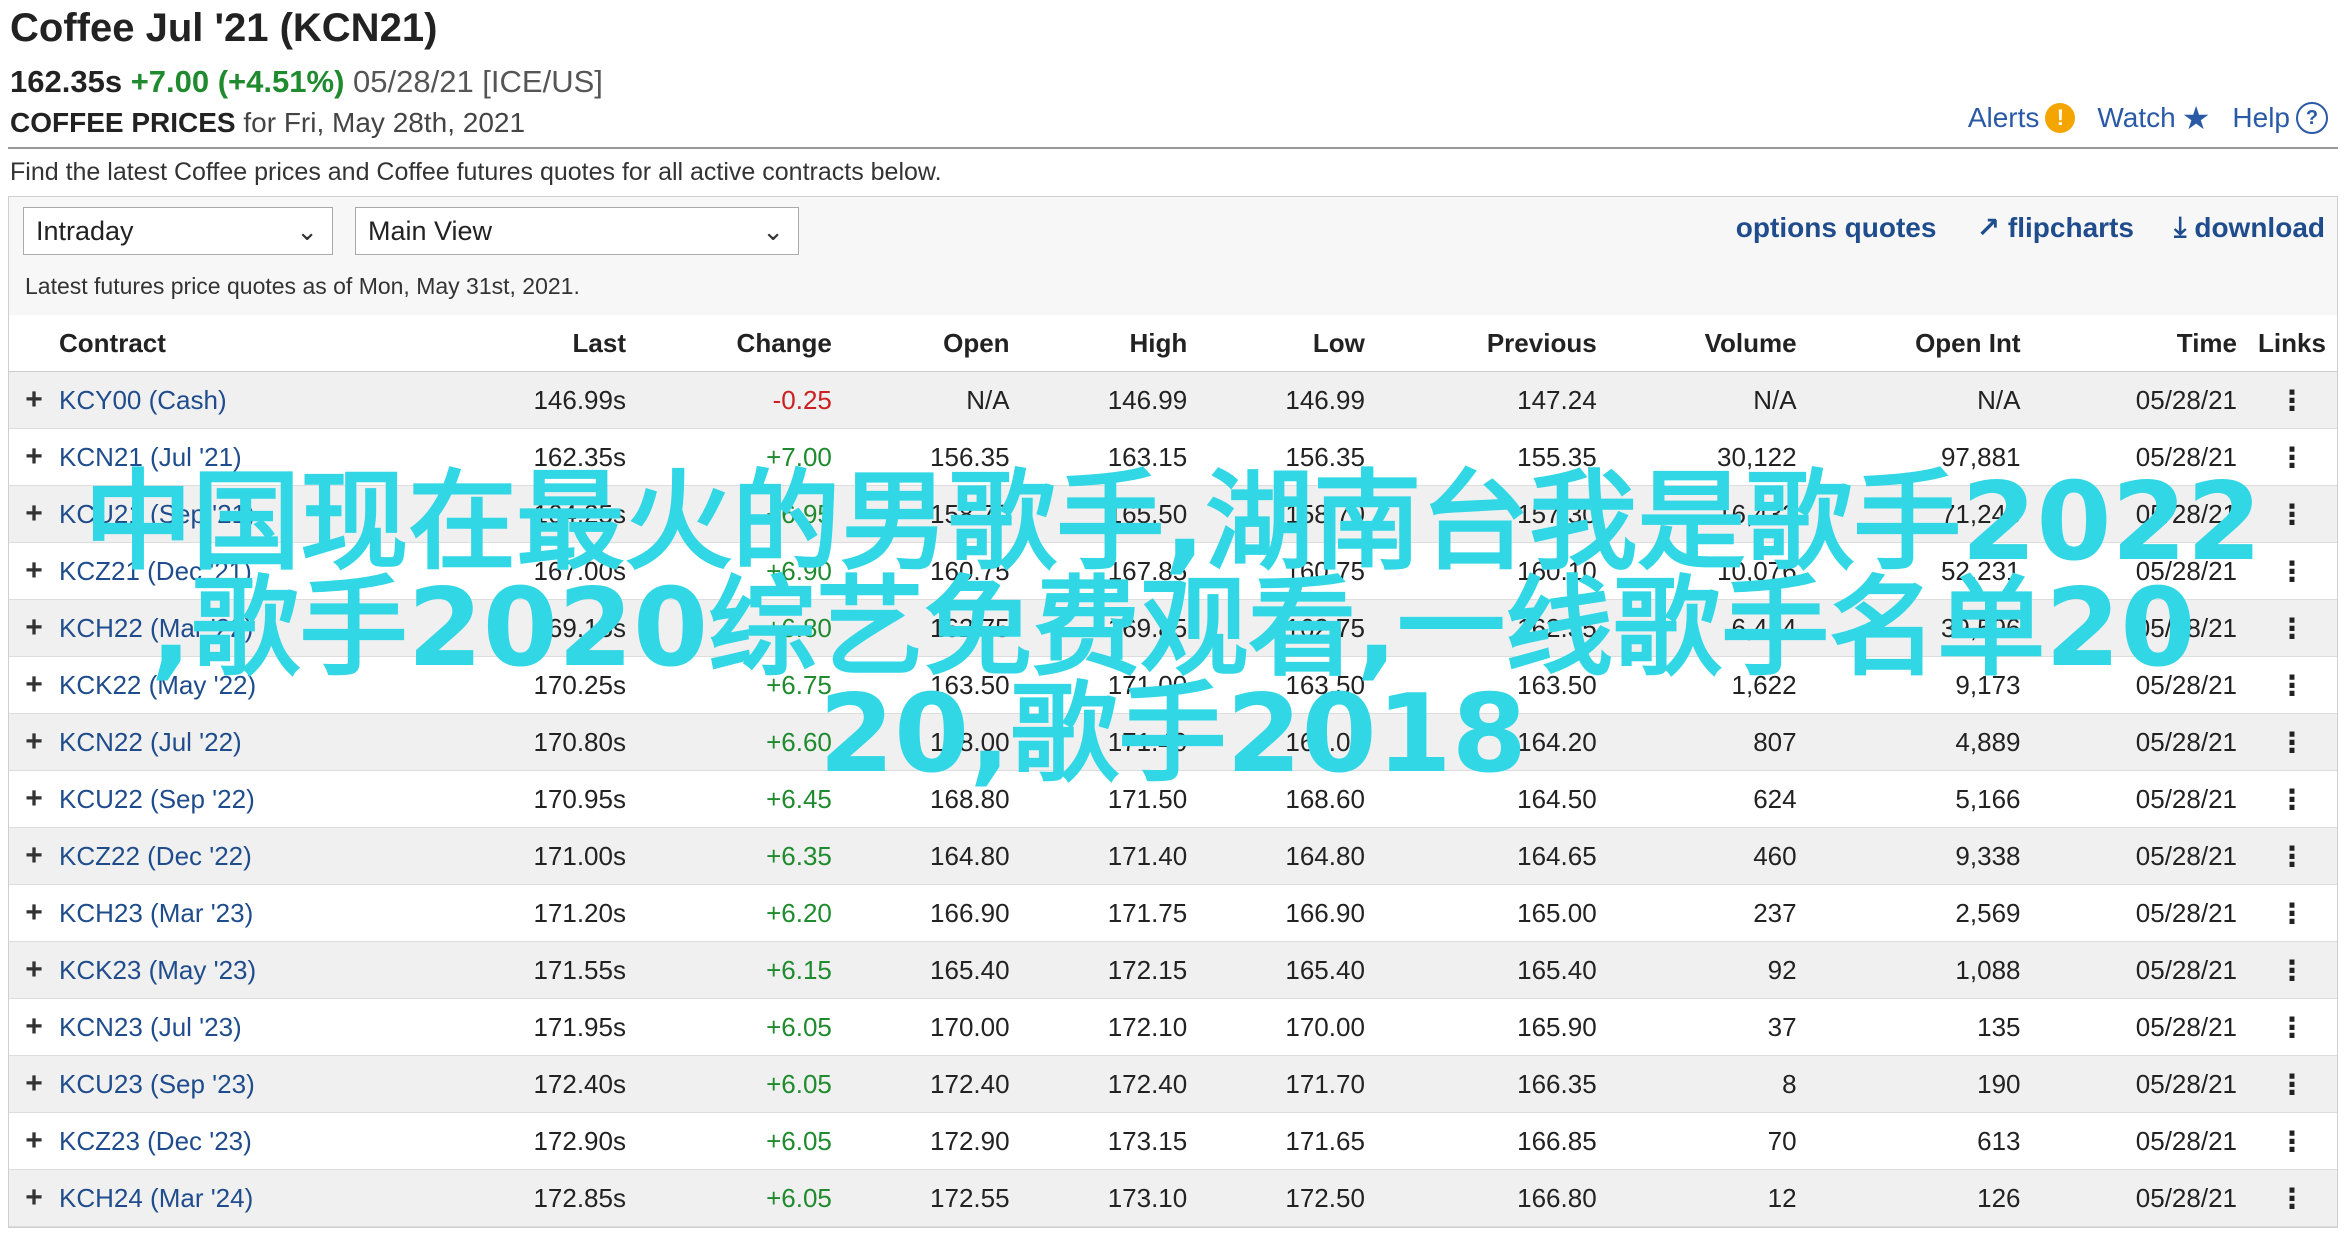 This screenshot has height=1238, width=2346. Describe the element at coordinates (1108, 742) in the screenshot. I see `table-cell: 171.40` at that location.